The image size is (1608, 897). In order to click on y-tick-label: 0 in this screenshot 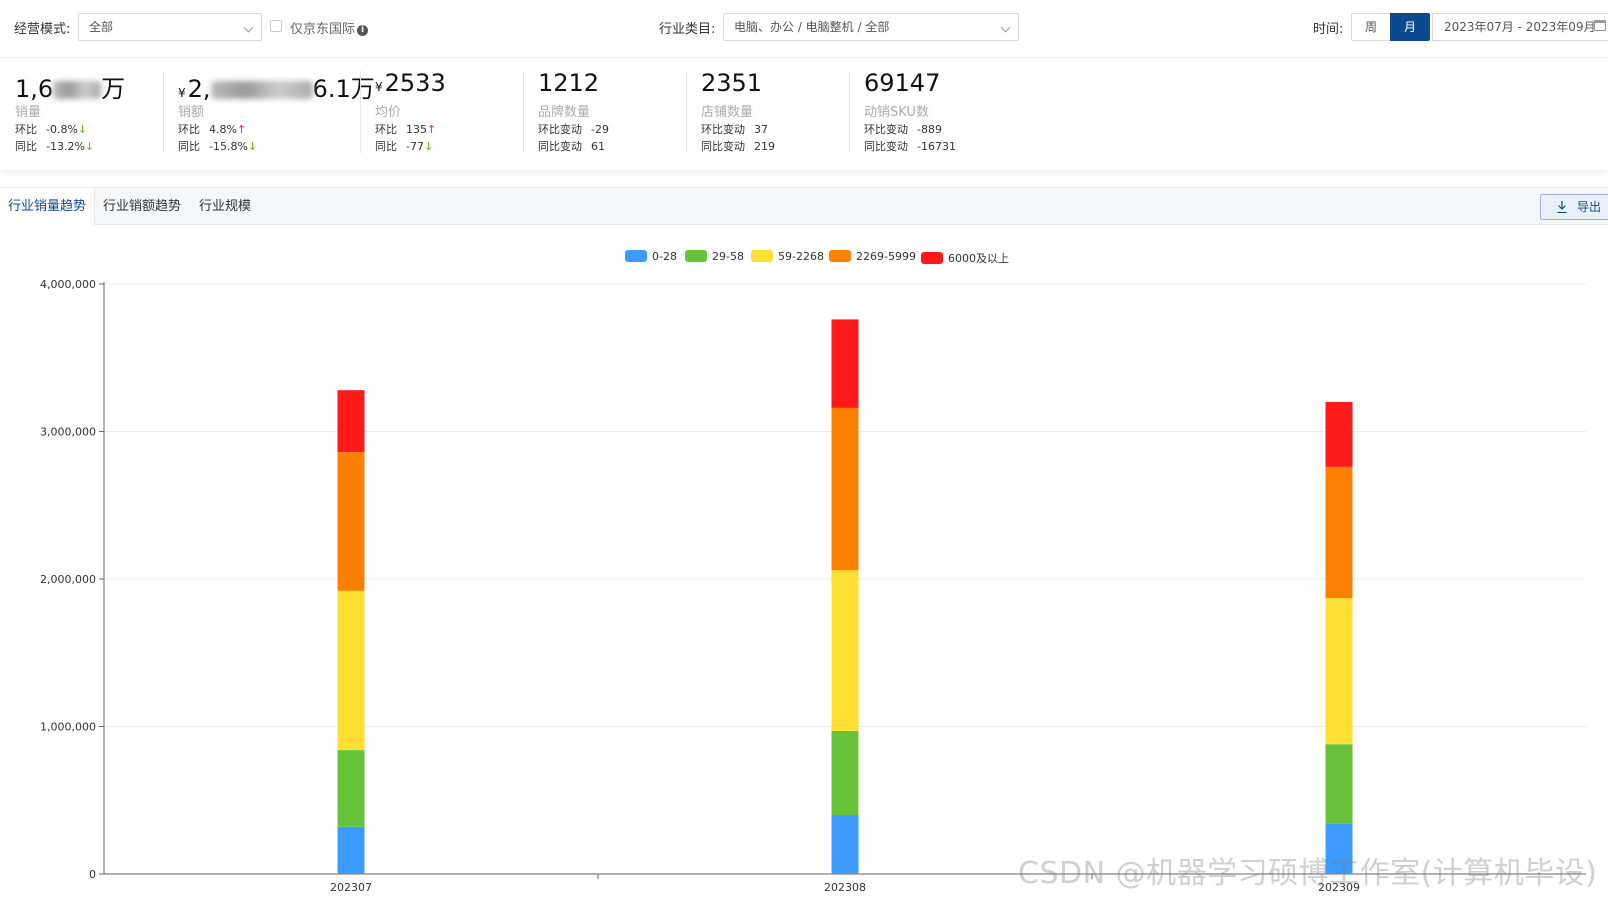, I will do `click(92, 874)`.